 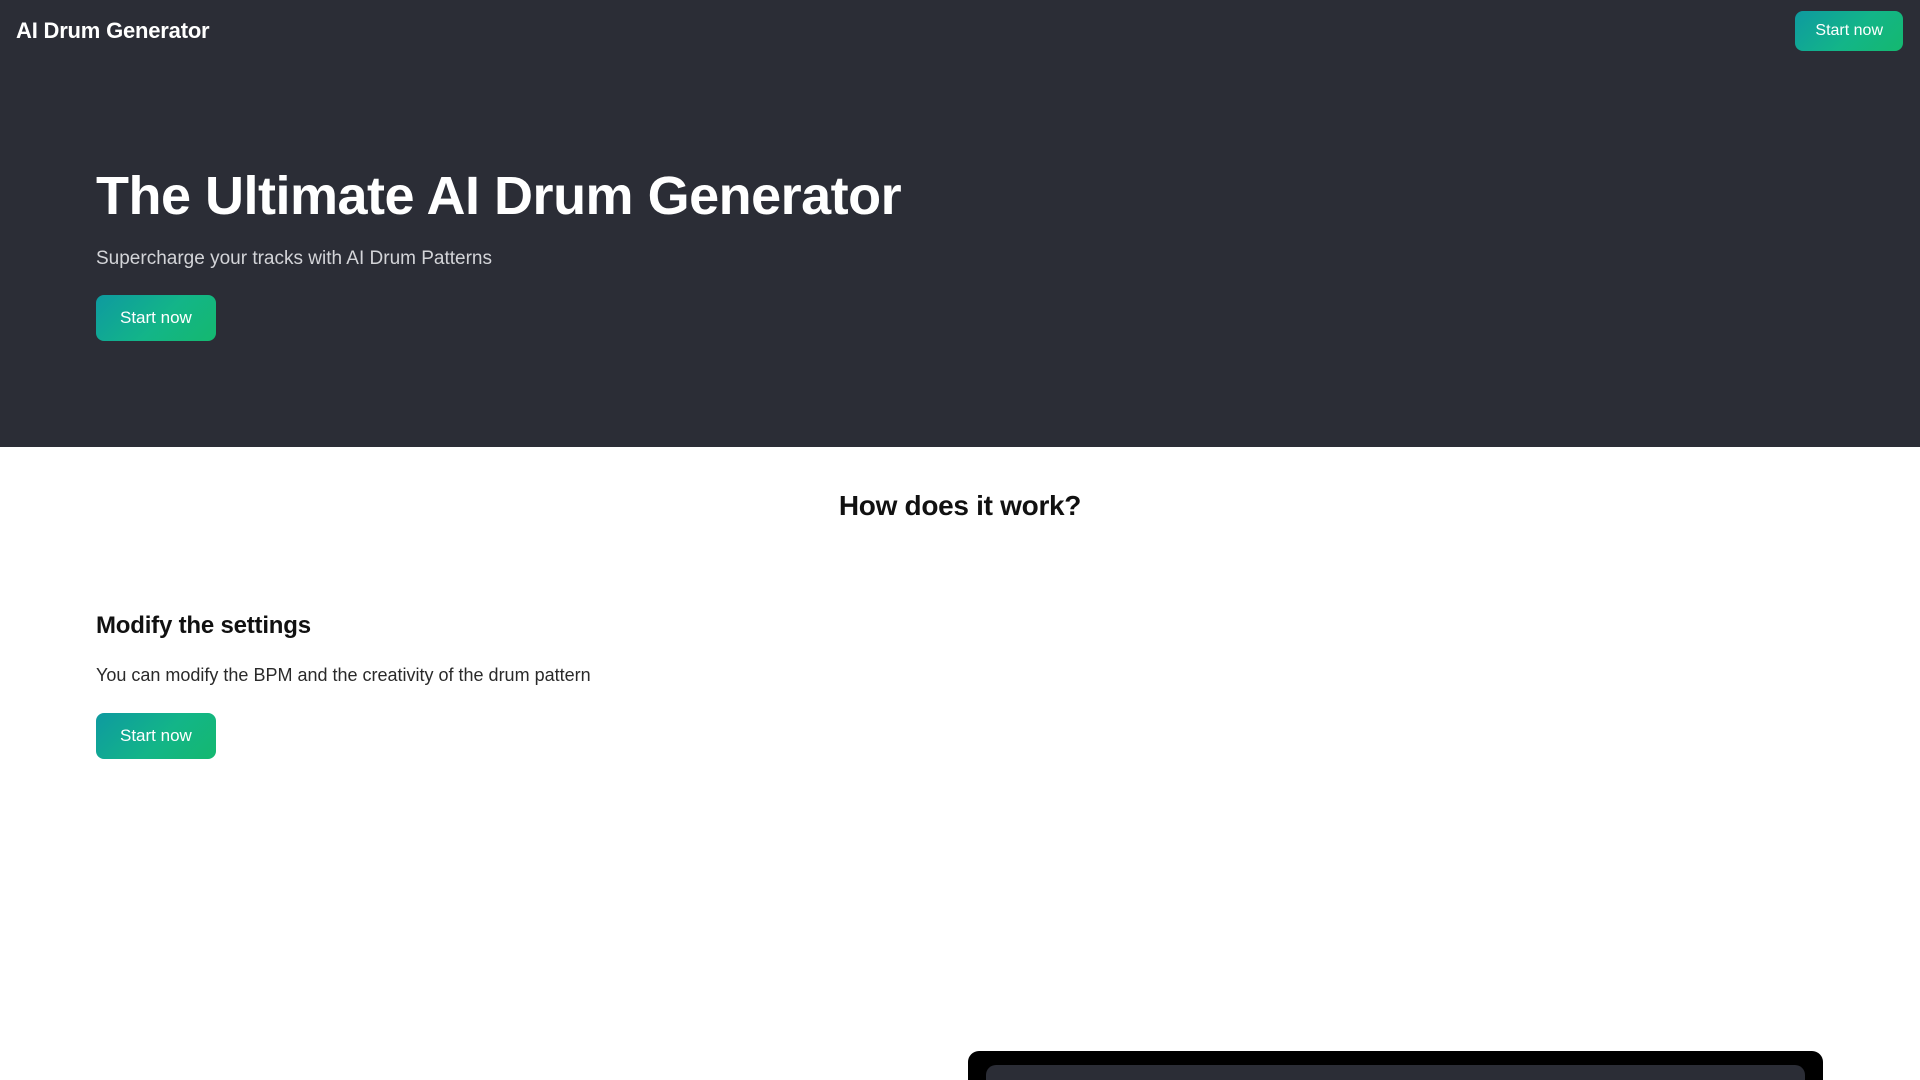 What do you see at coordinates (203, 625) in the screenshot?
I see `feature-title: Modify the settings` at bounding box center [203, 625].